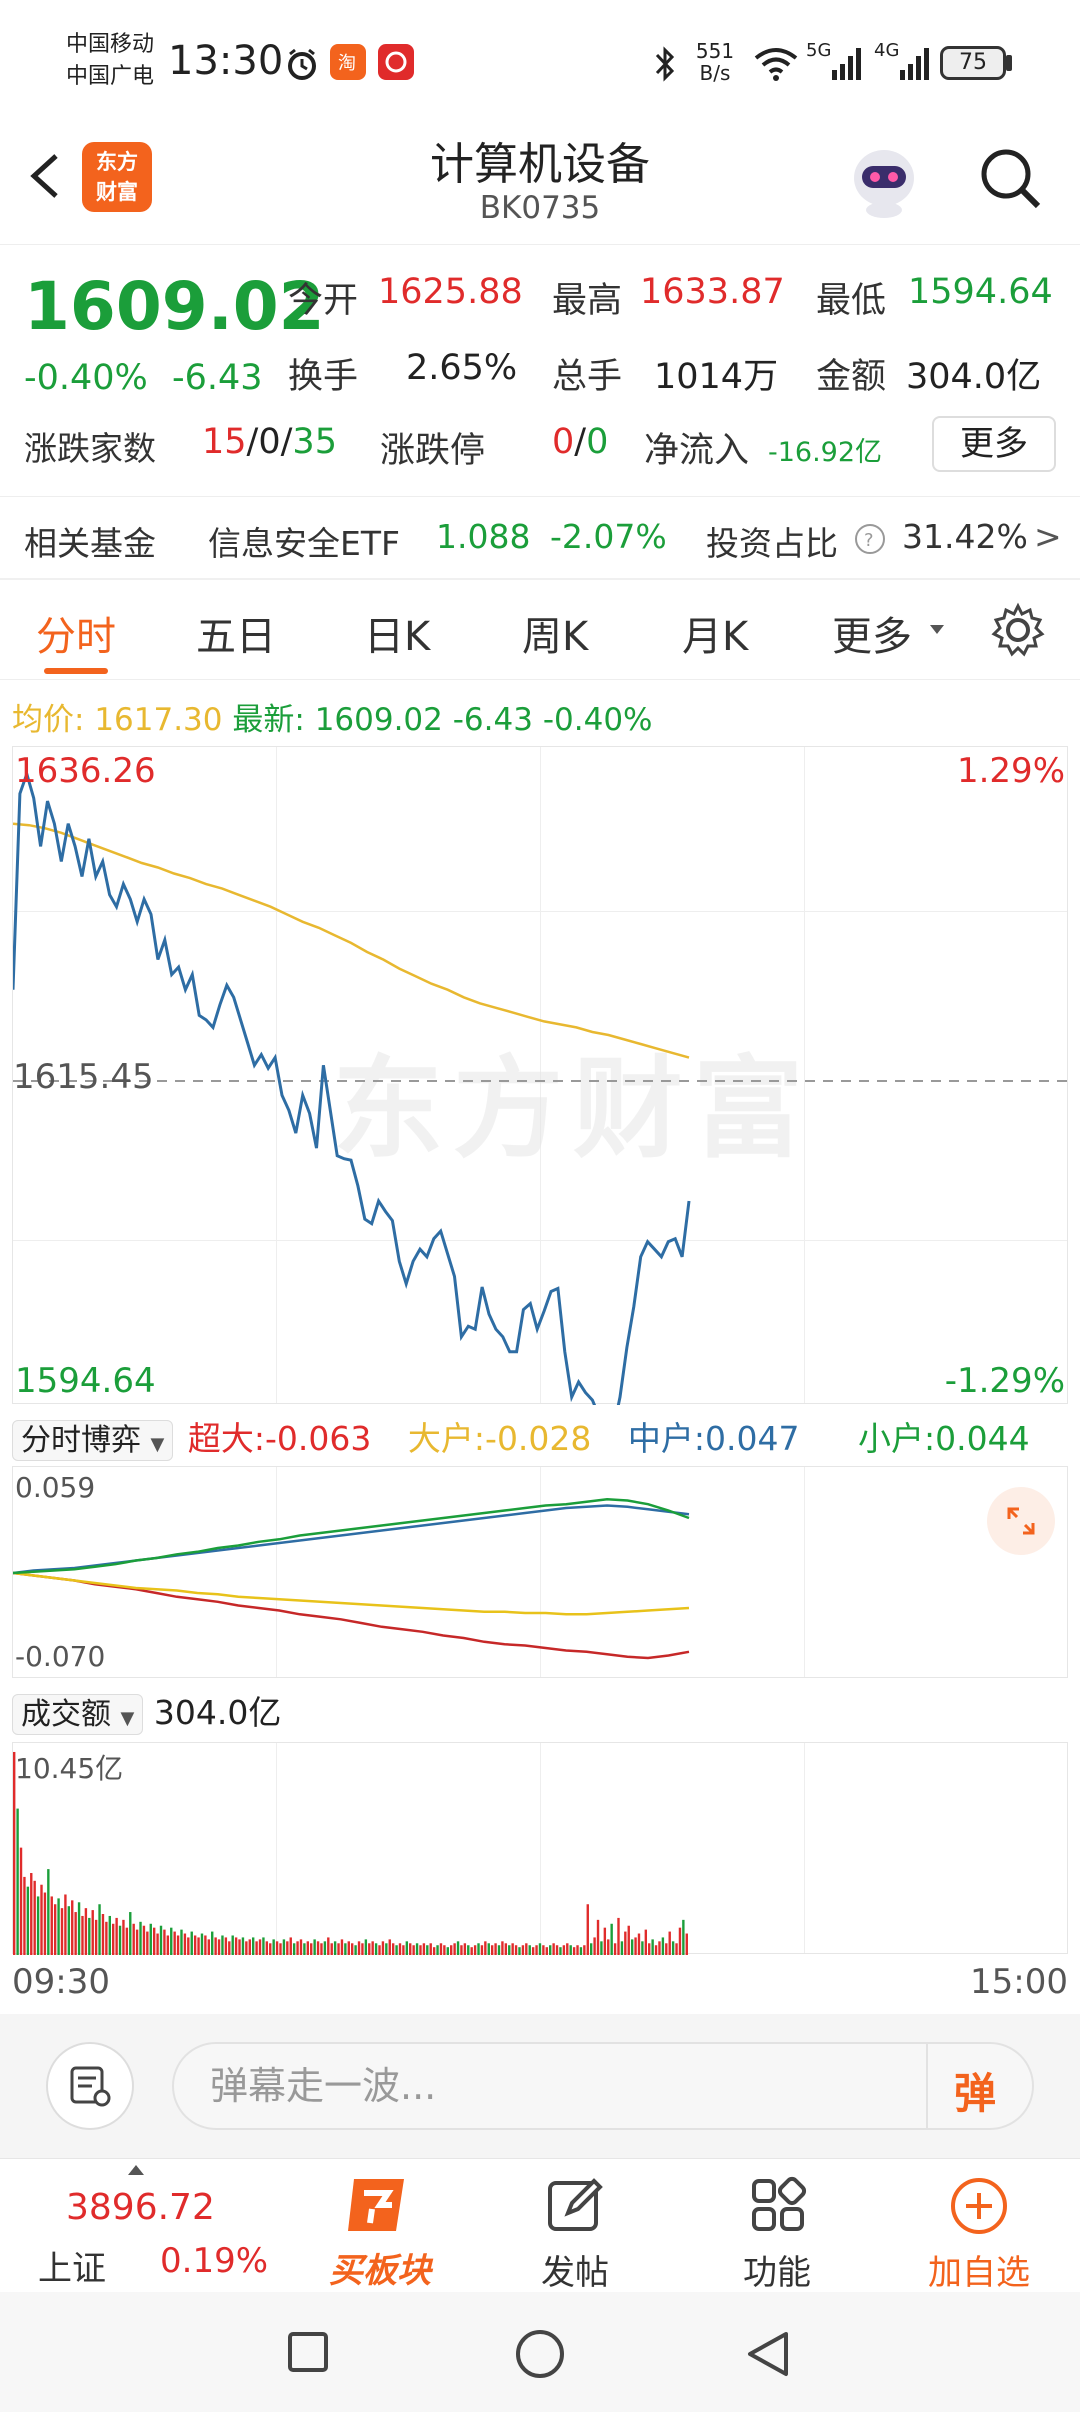  I want to click on system-nav-bar, so click(540, 2352).